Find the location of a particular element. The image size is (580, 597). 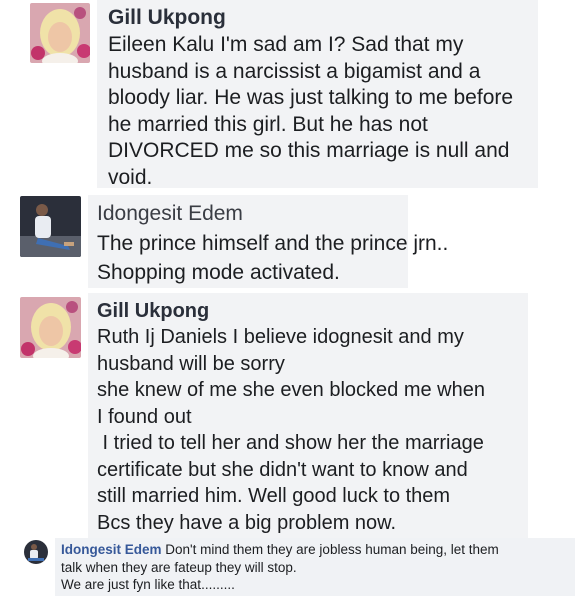

comment-line: DIVORCED me so this marriage is null and is located at coordinates (309, 150).